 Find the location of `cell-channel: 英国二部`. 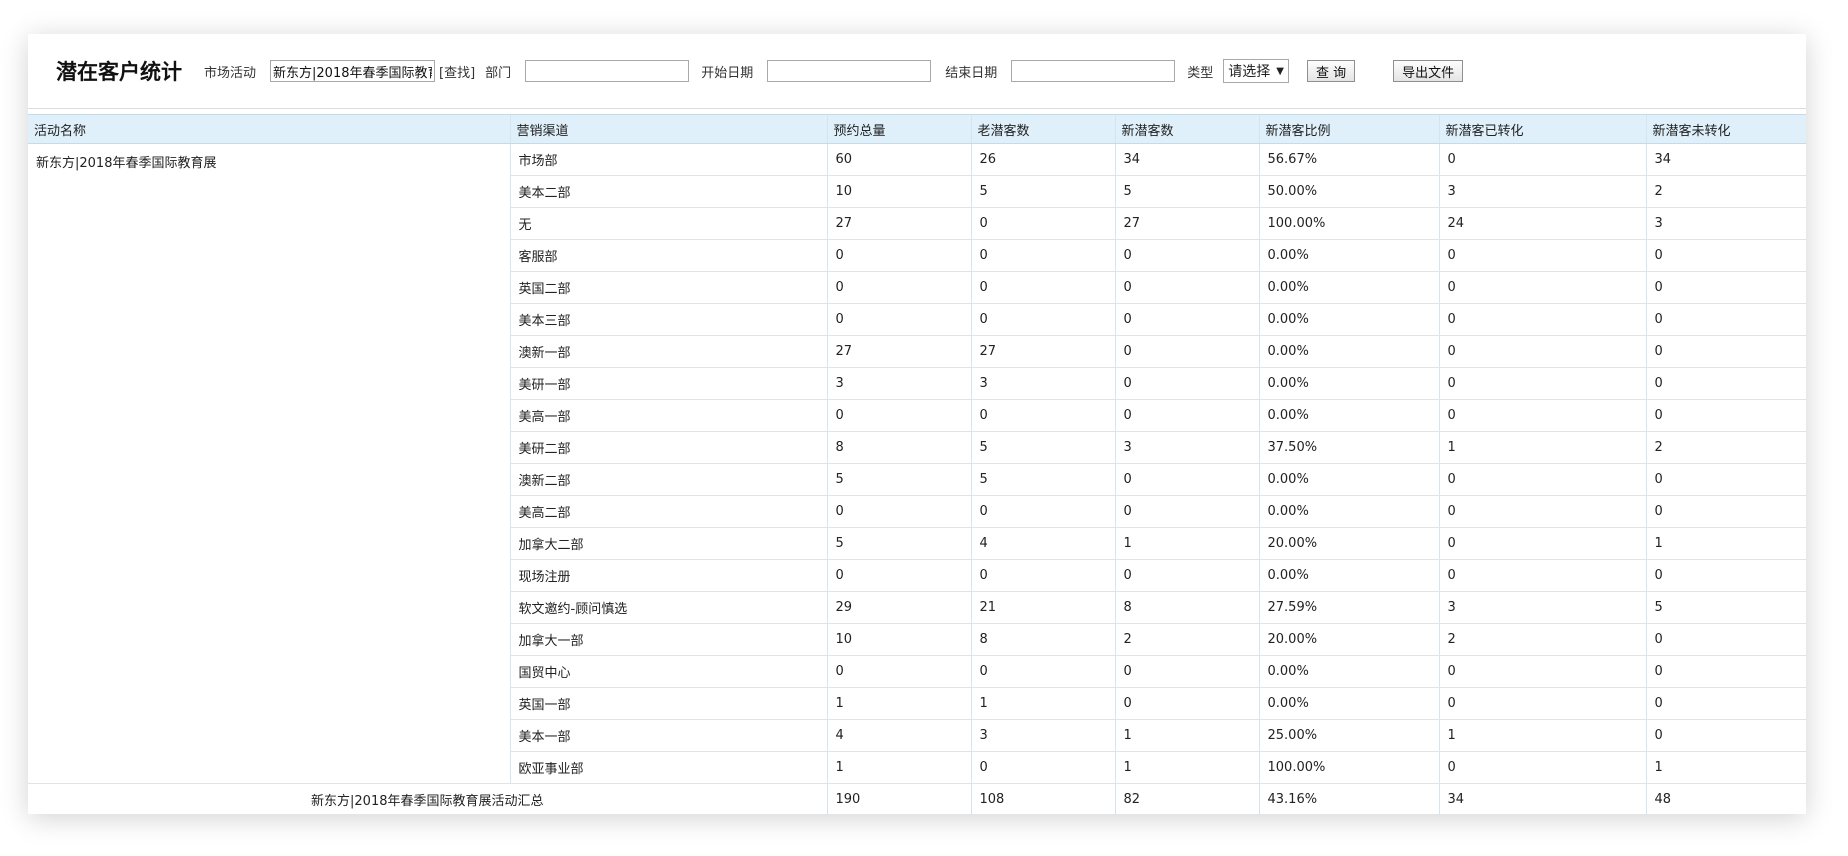

cell-channel: 英国二部 is located at coordinates (668, 287).